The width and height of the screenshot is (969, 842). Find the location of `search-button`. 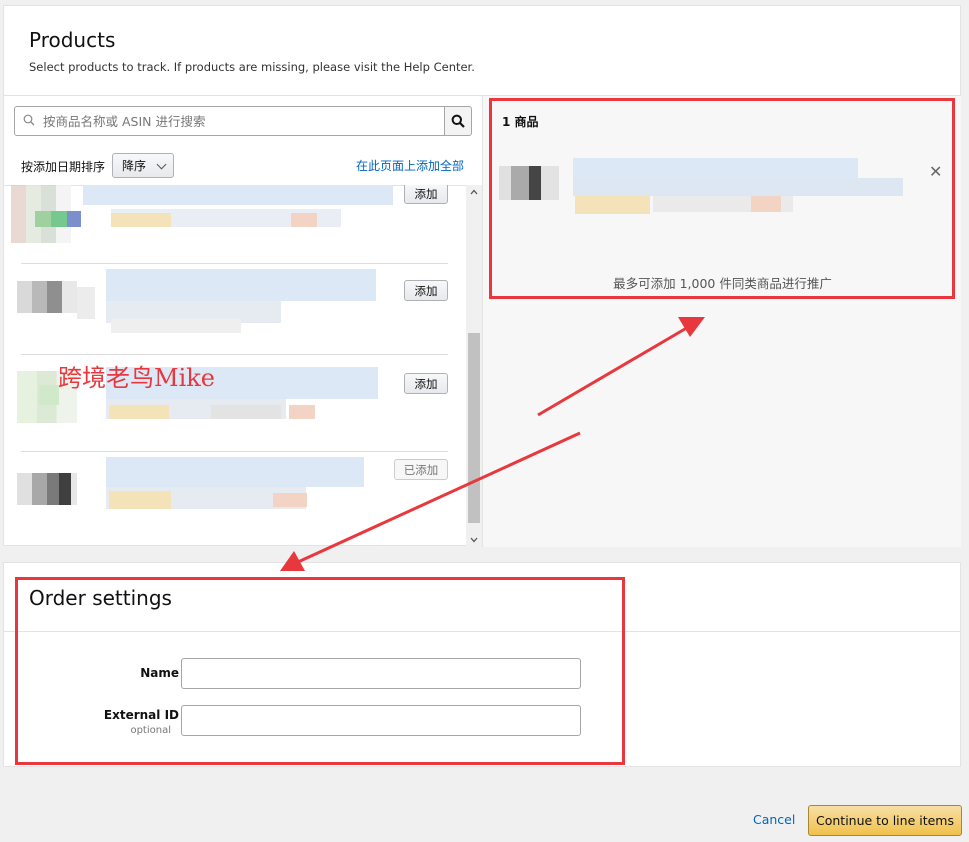

search-button is located at coordinates (458, 121).